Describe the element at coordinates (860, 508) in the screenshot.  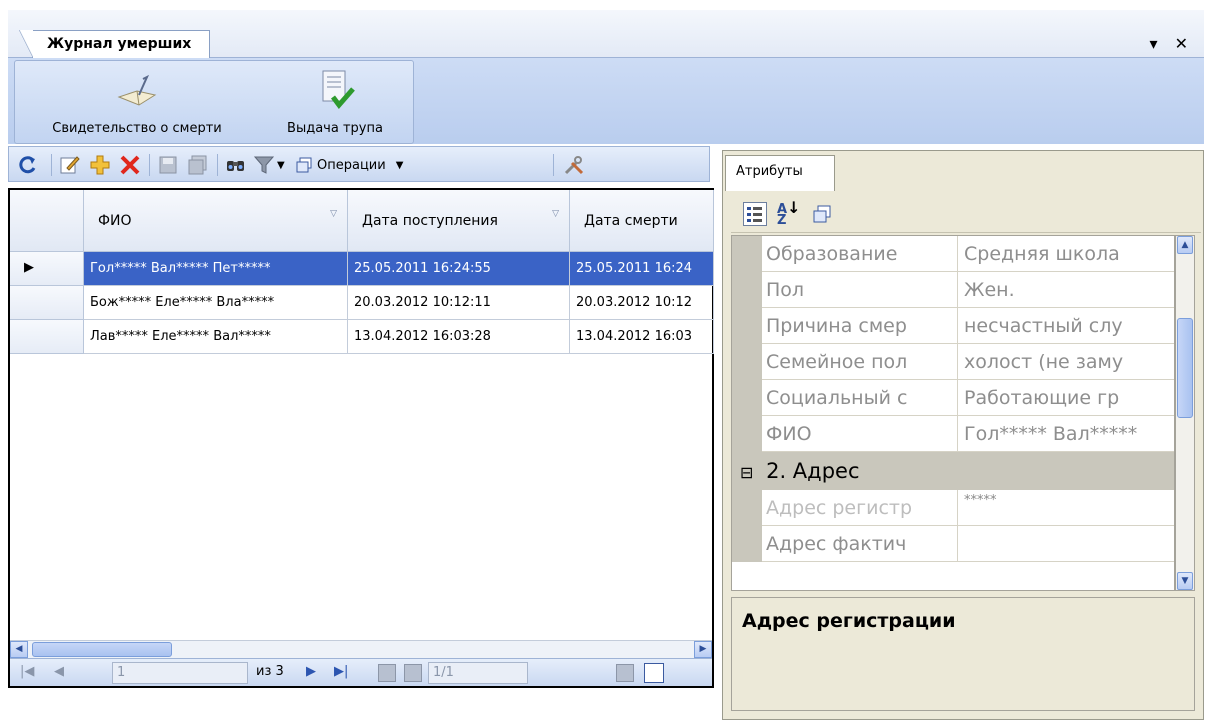
I see `property-name: Адрес регистр` at that location.